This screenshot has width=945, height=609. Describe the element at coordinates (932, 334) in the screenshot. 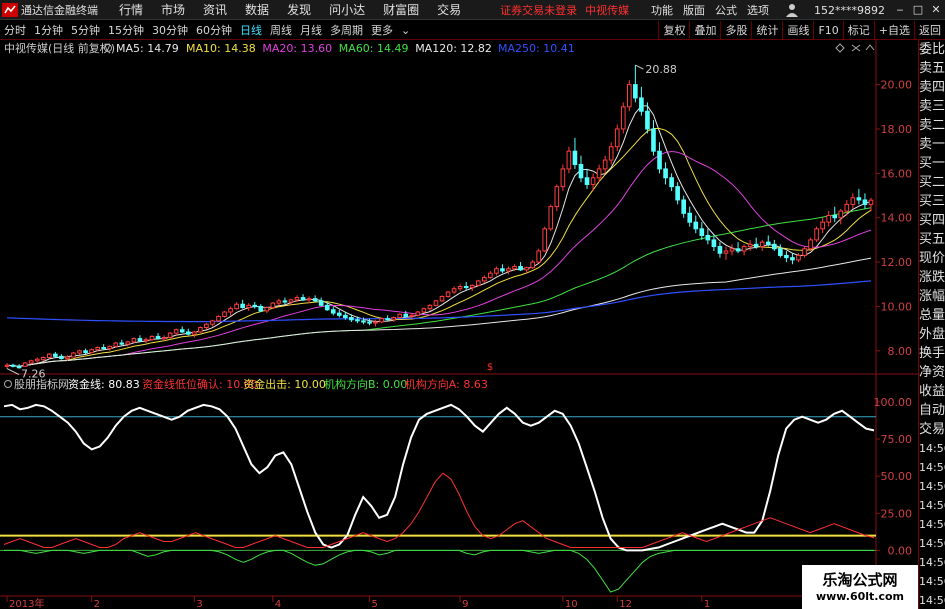

I see `right-panel-item: 外盘` at that location.